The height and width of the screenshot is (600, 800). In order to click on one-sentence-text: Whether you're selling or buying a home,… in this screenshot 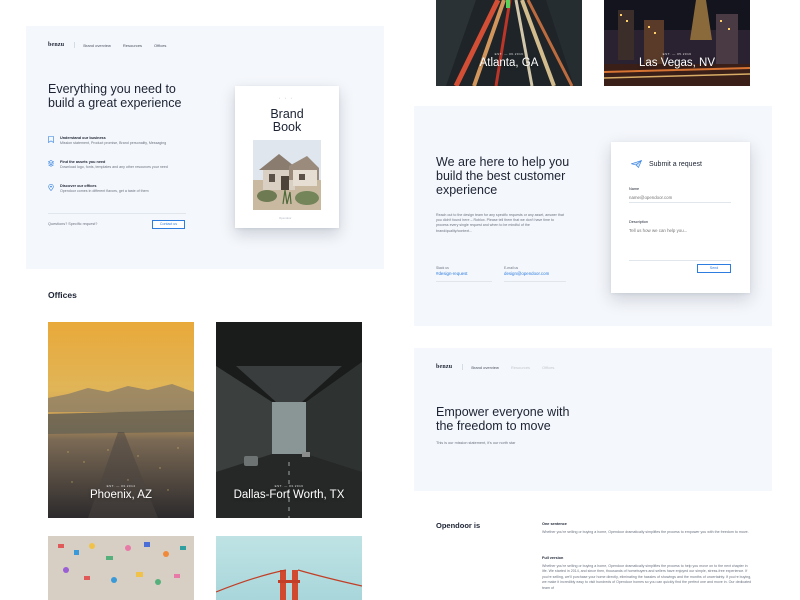, I will do `click(645, 532)`.